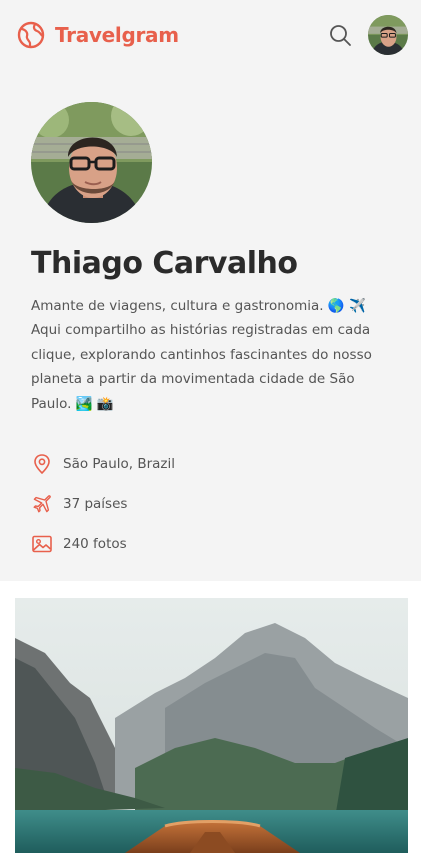 The image size is (421, 853). I want to click on brand-name: Travelgram, so click(117, 35).